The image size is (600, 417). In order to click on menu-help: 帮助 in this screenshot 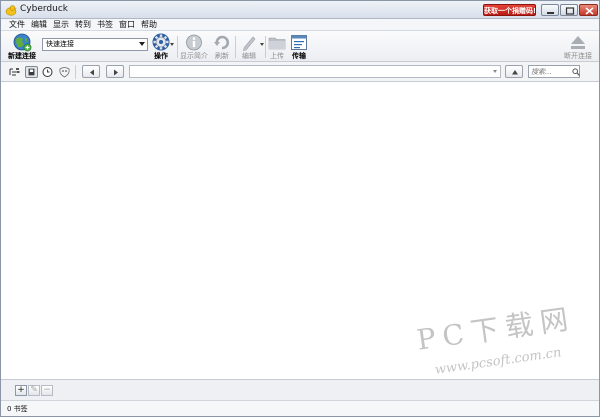, I will do `click(149, 25)`.